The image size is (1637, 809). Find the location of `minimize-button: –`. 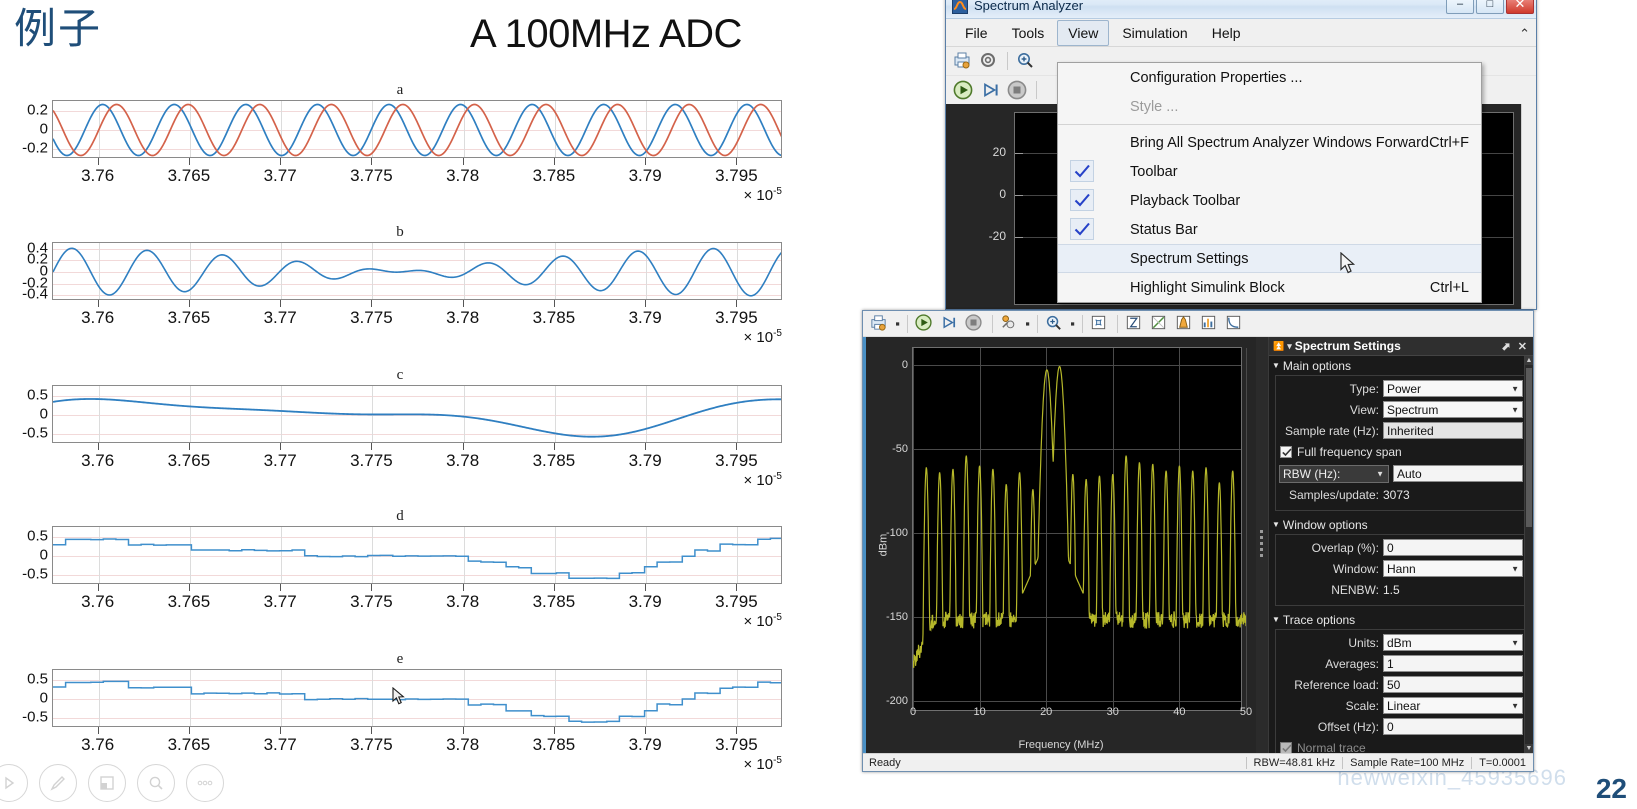

minimize-button: – is located at coordinates (1460, 7).